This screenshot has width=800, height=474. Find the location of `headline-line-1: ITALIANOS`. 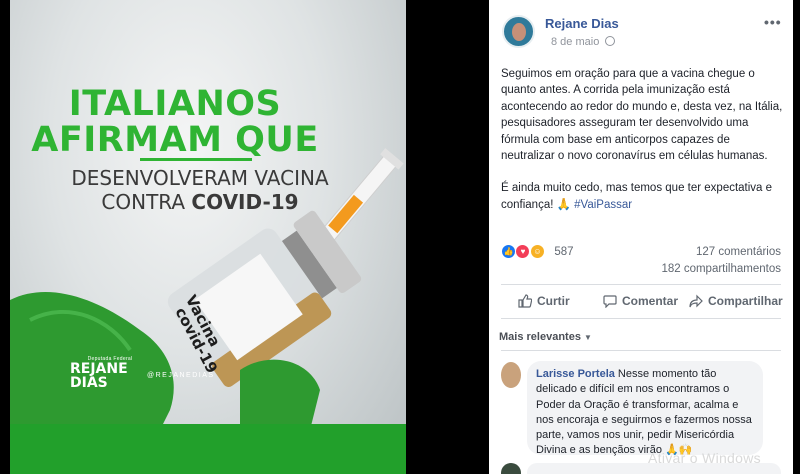

headline-line-1: ITALIANOS is located at coordinates (175, 104).